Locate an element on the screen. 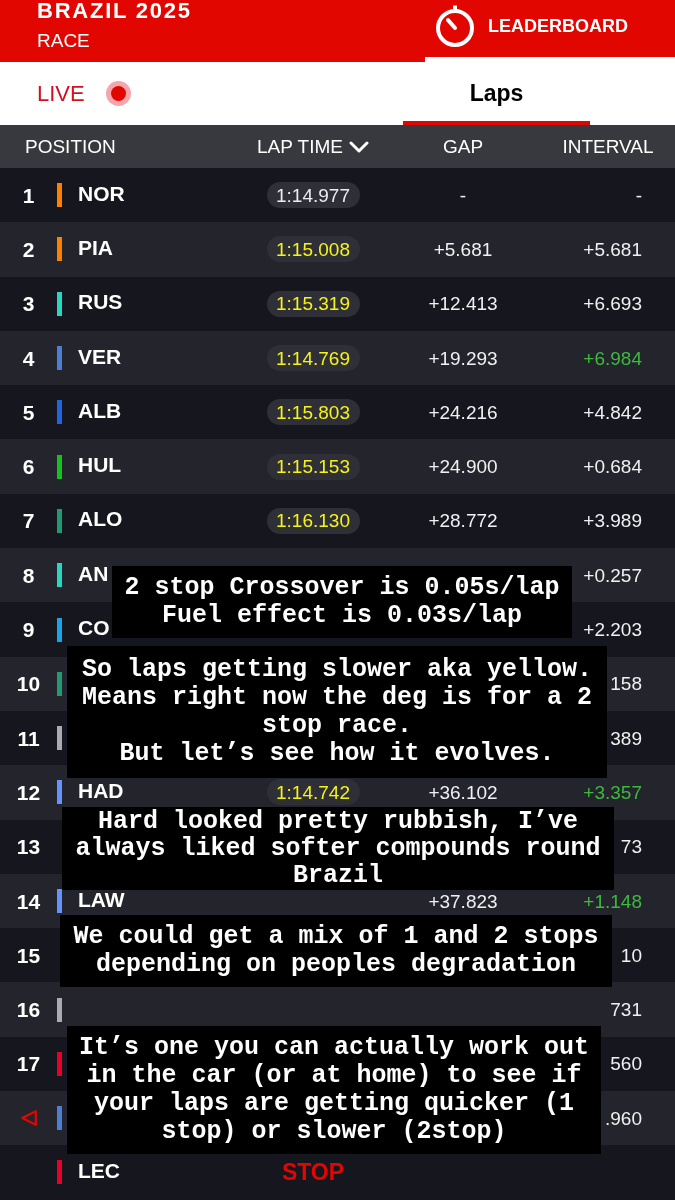 This screenshot has height=1200, width=675. column-header: INTERVAL is located at coordinates (608, 146).